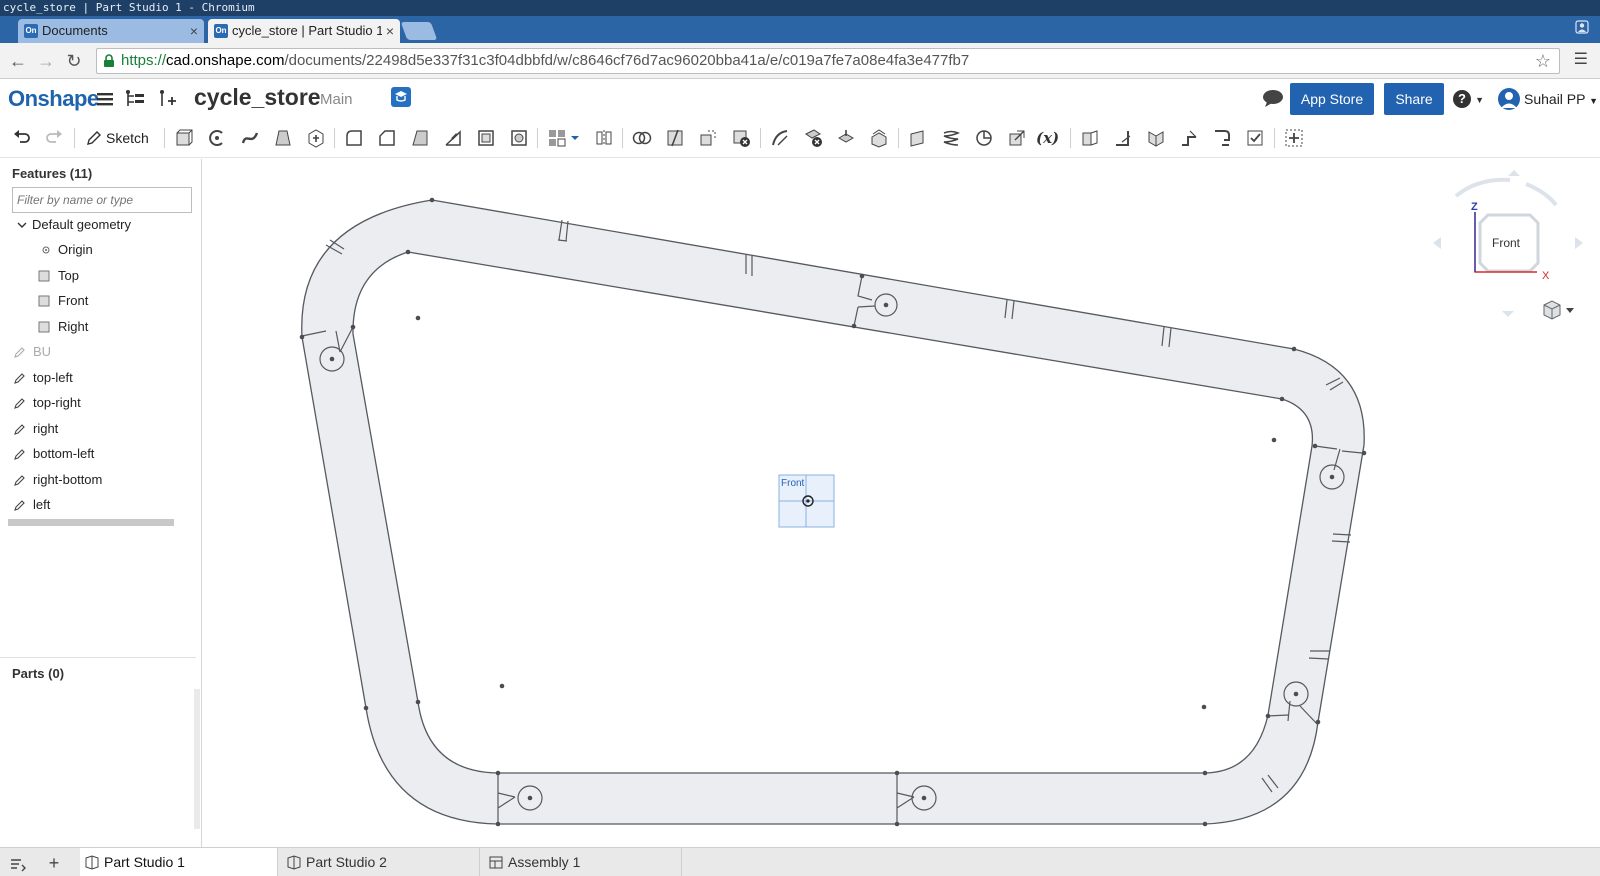 The height and width of the screenshot is (876, 1600). What do you see at coordinates (419, 31) in the screenshot?
I see `new-tab-button` at bounding box center [419, 31].